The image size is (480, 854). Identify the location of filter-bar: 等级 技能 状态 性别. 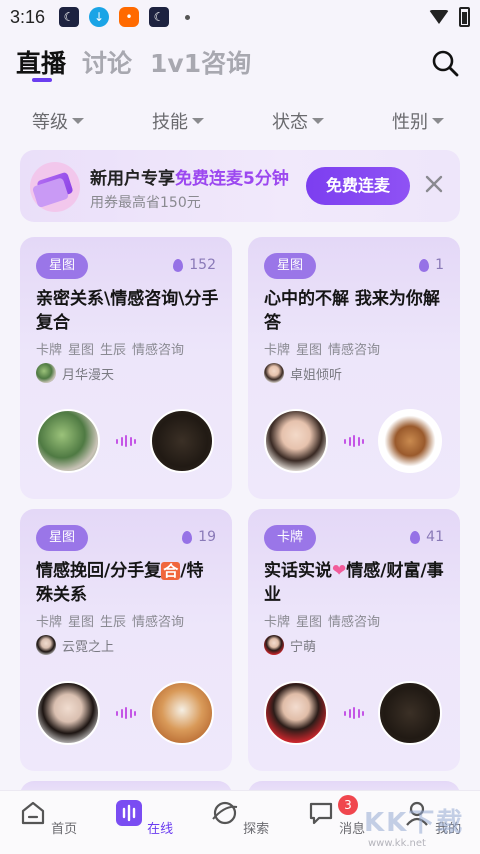
(240, 122).